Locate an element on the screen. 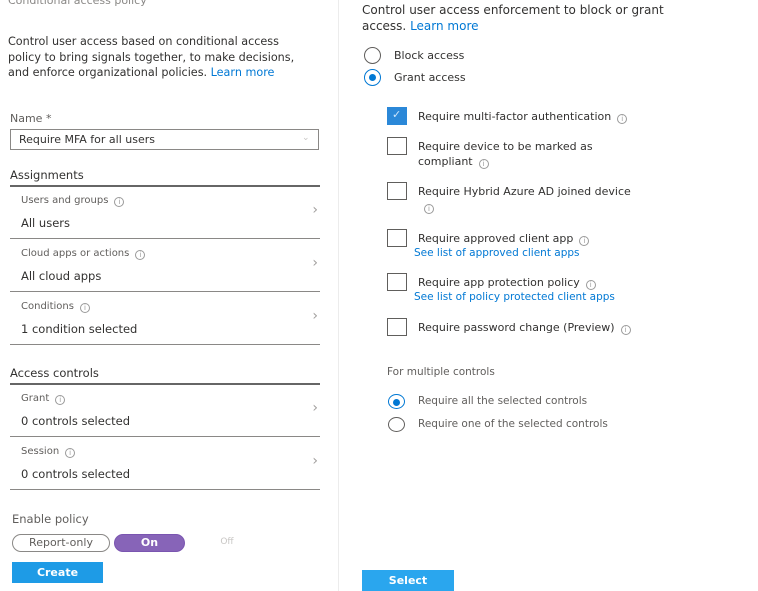 This screenshot has height=591, width=758. name-label: Name * is located at coordinates (31, 118).